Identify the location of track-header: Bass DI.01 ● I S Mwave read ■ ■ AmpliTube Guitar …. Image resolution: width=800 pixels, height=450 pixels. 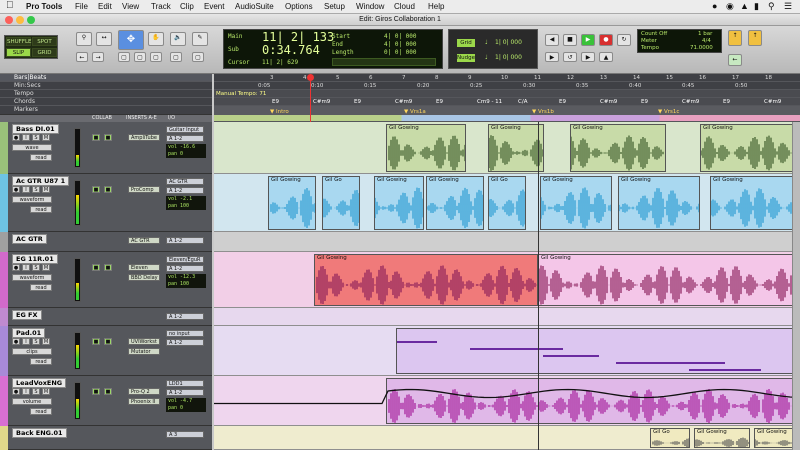
(106, 148).